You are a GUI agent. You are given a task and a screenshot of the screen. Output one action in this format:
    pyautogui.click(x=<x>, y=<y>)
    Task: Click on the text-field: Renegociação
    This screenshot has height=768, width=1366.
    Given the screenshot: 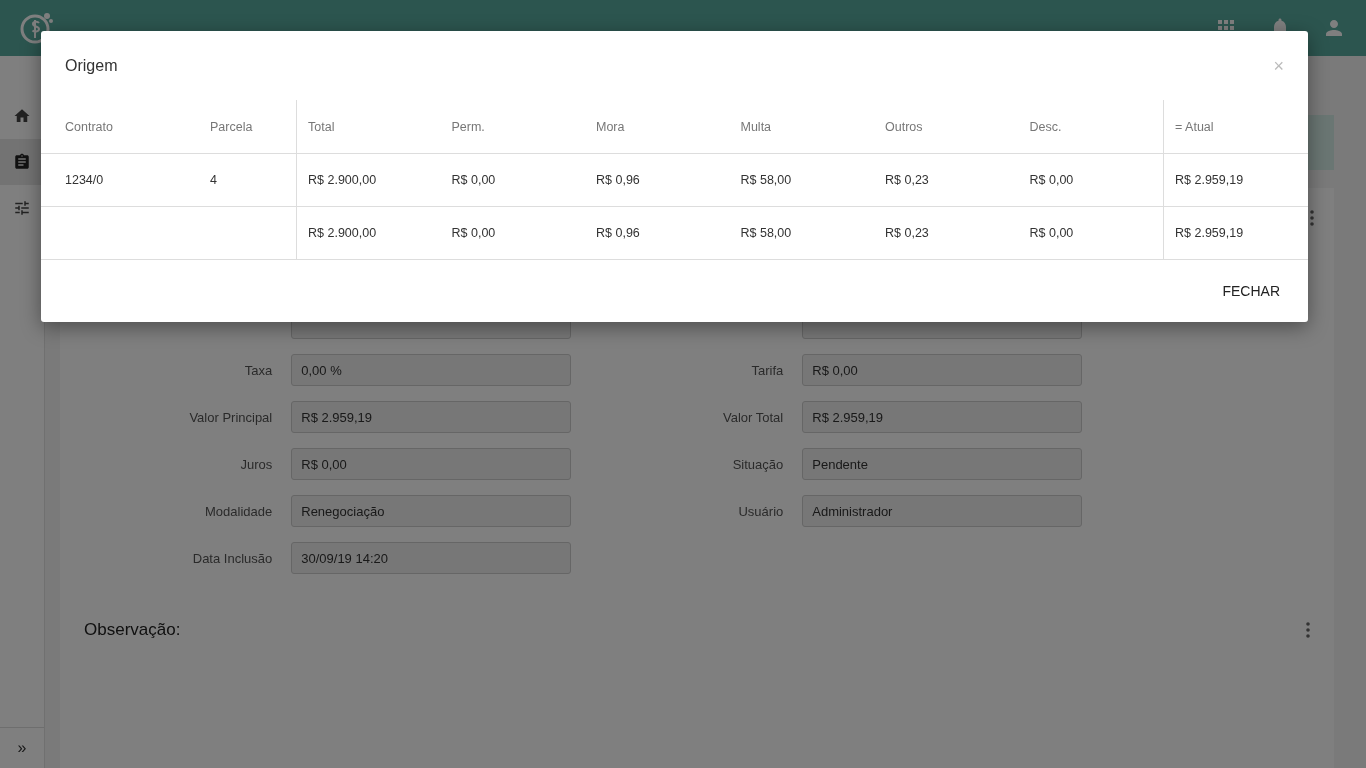 What is the action you would take?
    pyautogui.click(x=431, y=511)
    